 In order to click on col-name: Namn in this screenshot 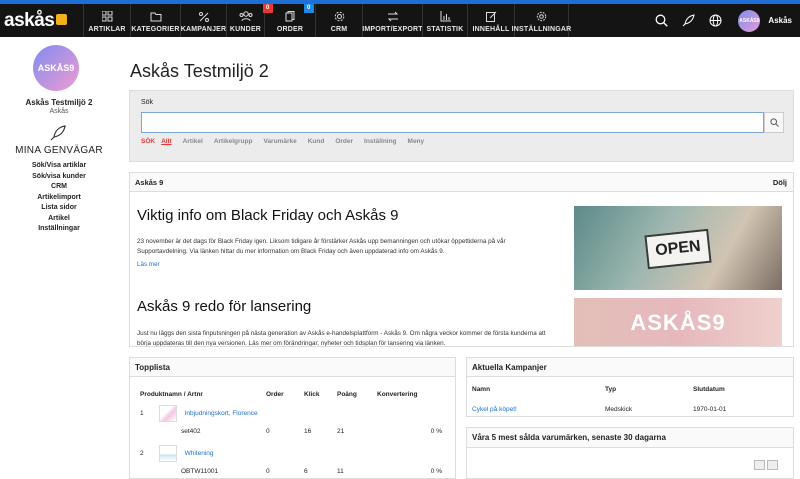, I will do `click(481, 389)`.